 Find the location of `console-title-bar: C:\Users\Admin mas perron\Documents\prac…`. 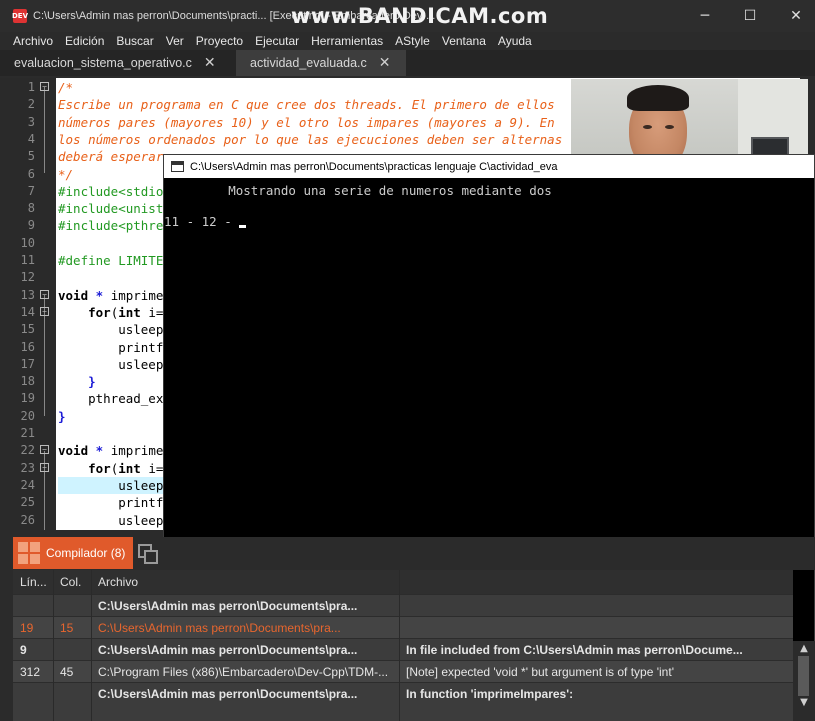

console-title-bar: C:\Users\Admin mas perron\Documents\prac… is located at coordinates (489, 166).